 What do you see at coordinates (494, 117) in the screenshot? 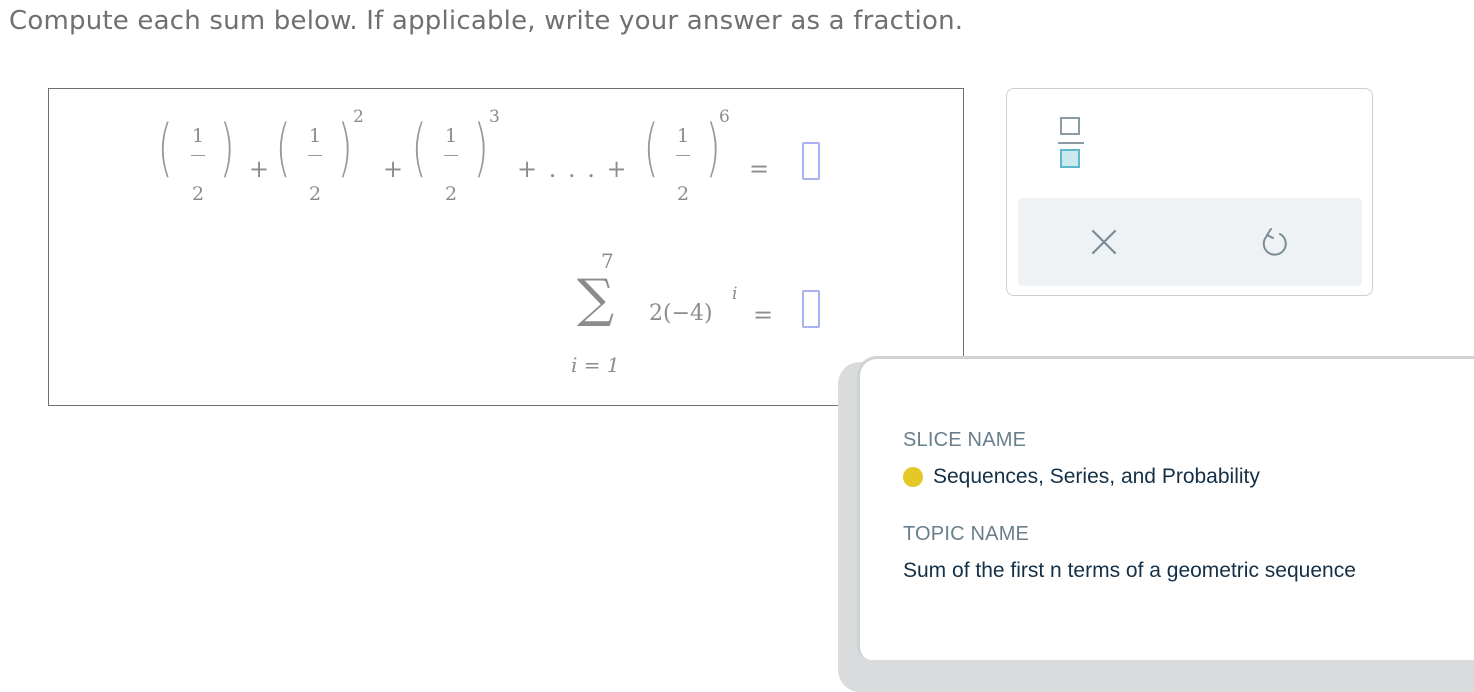
I see `exponent: 3` at bounding box center [494, 117].